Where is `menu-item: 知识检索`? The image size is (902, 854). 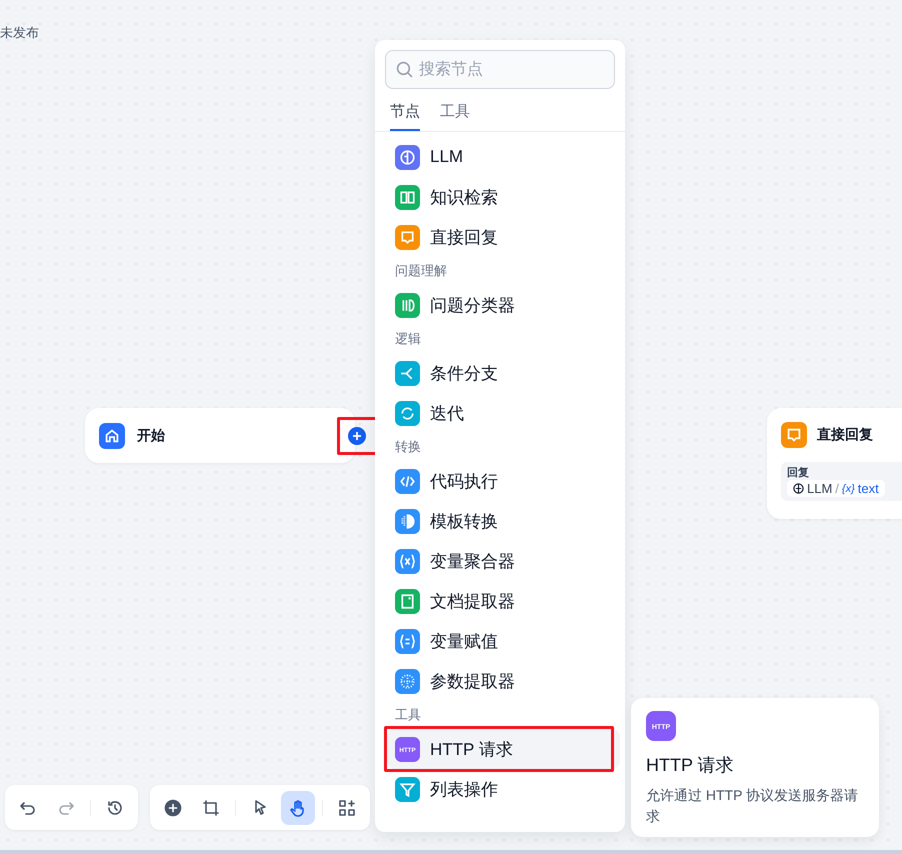 menu-item: 知识检索 is located at coordinates (503, 197).